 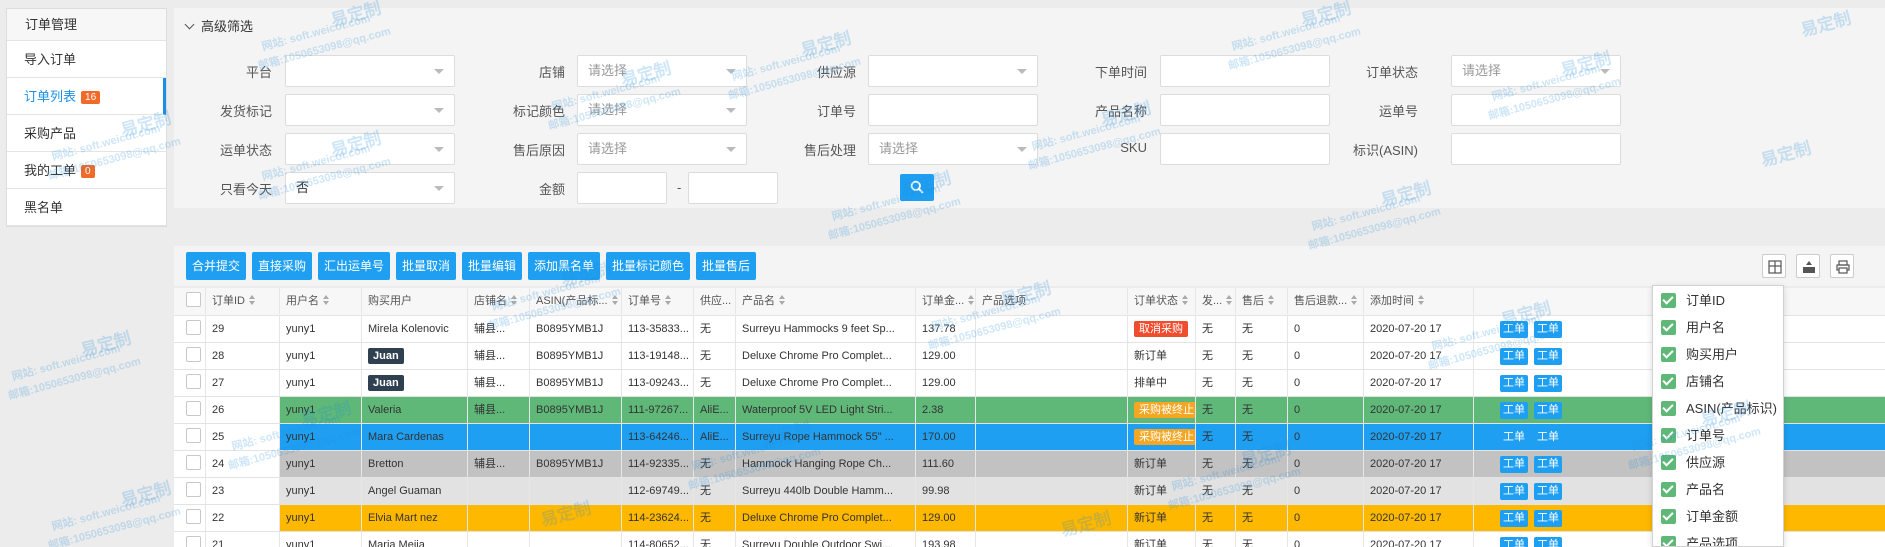 What do you see at coordinates (1693, 436) in the screenshot?
I see `column-toggle-option: 订单号` at bounding box center [1693, 436].